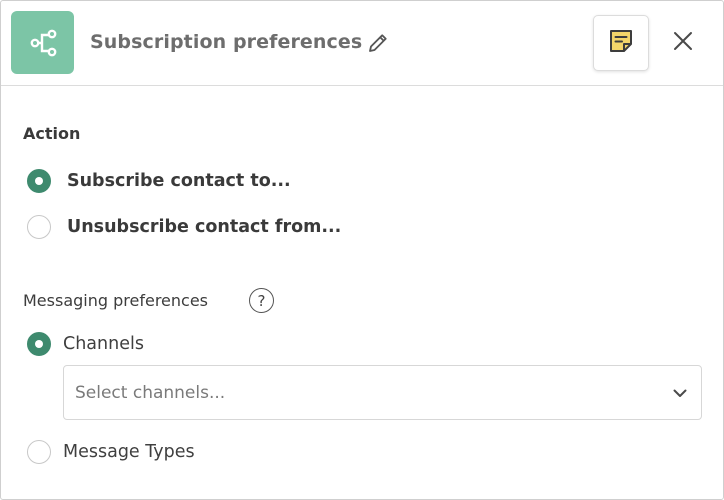 This screenshot has height=500, width=724. What do you see at coordinates (226, 42) in the screenshot?
I see `panel-title: Subscription preferences` at bounding box center [226, 42].